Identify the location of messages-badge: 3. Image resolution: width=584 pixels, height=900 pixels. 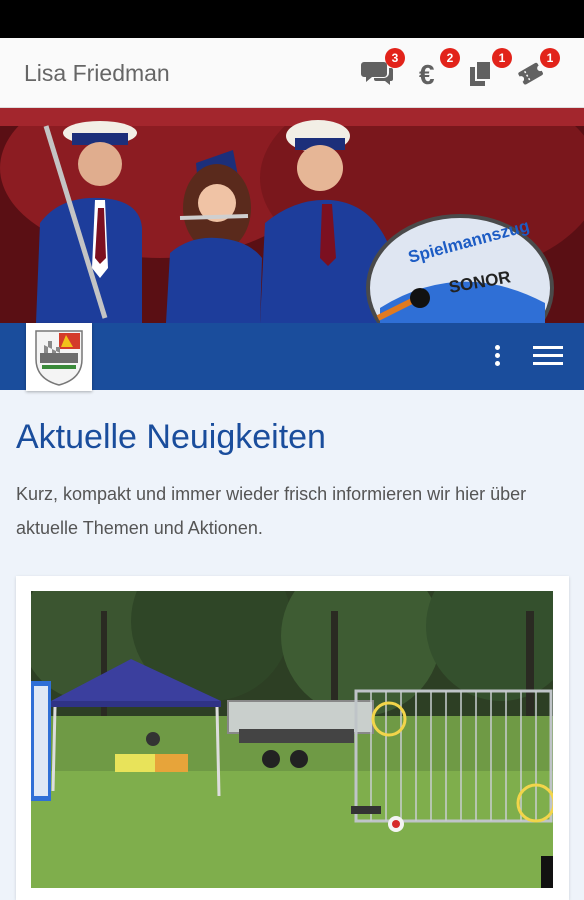
(395, 58).